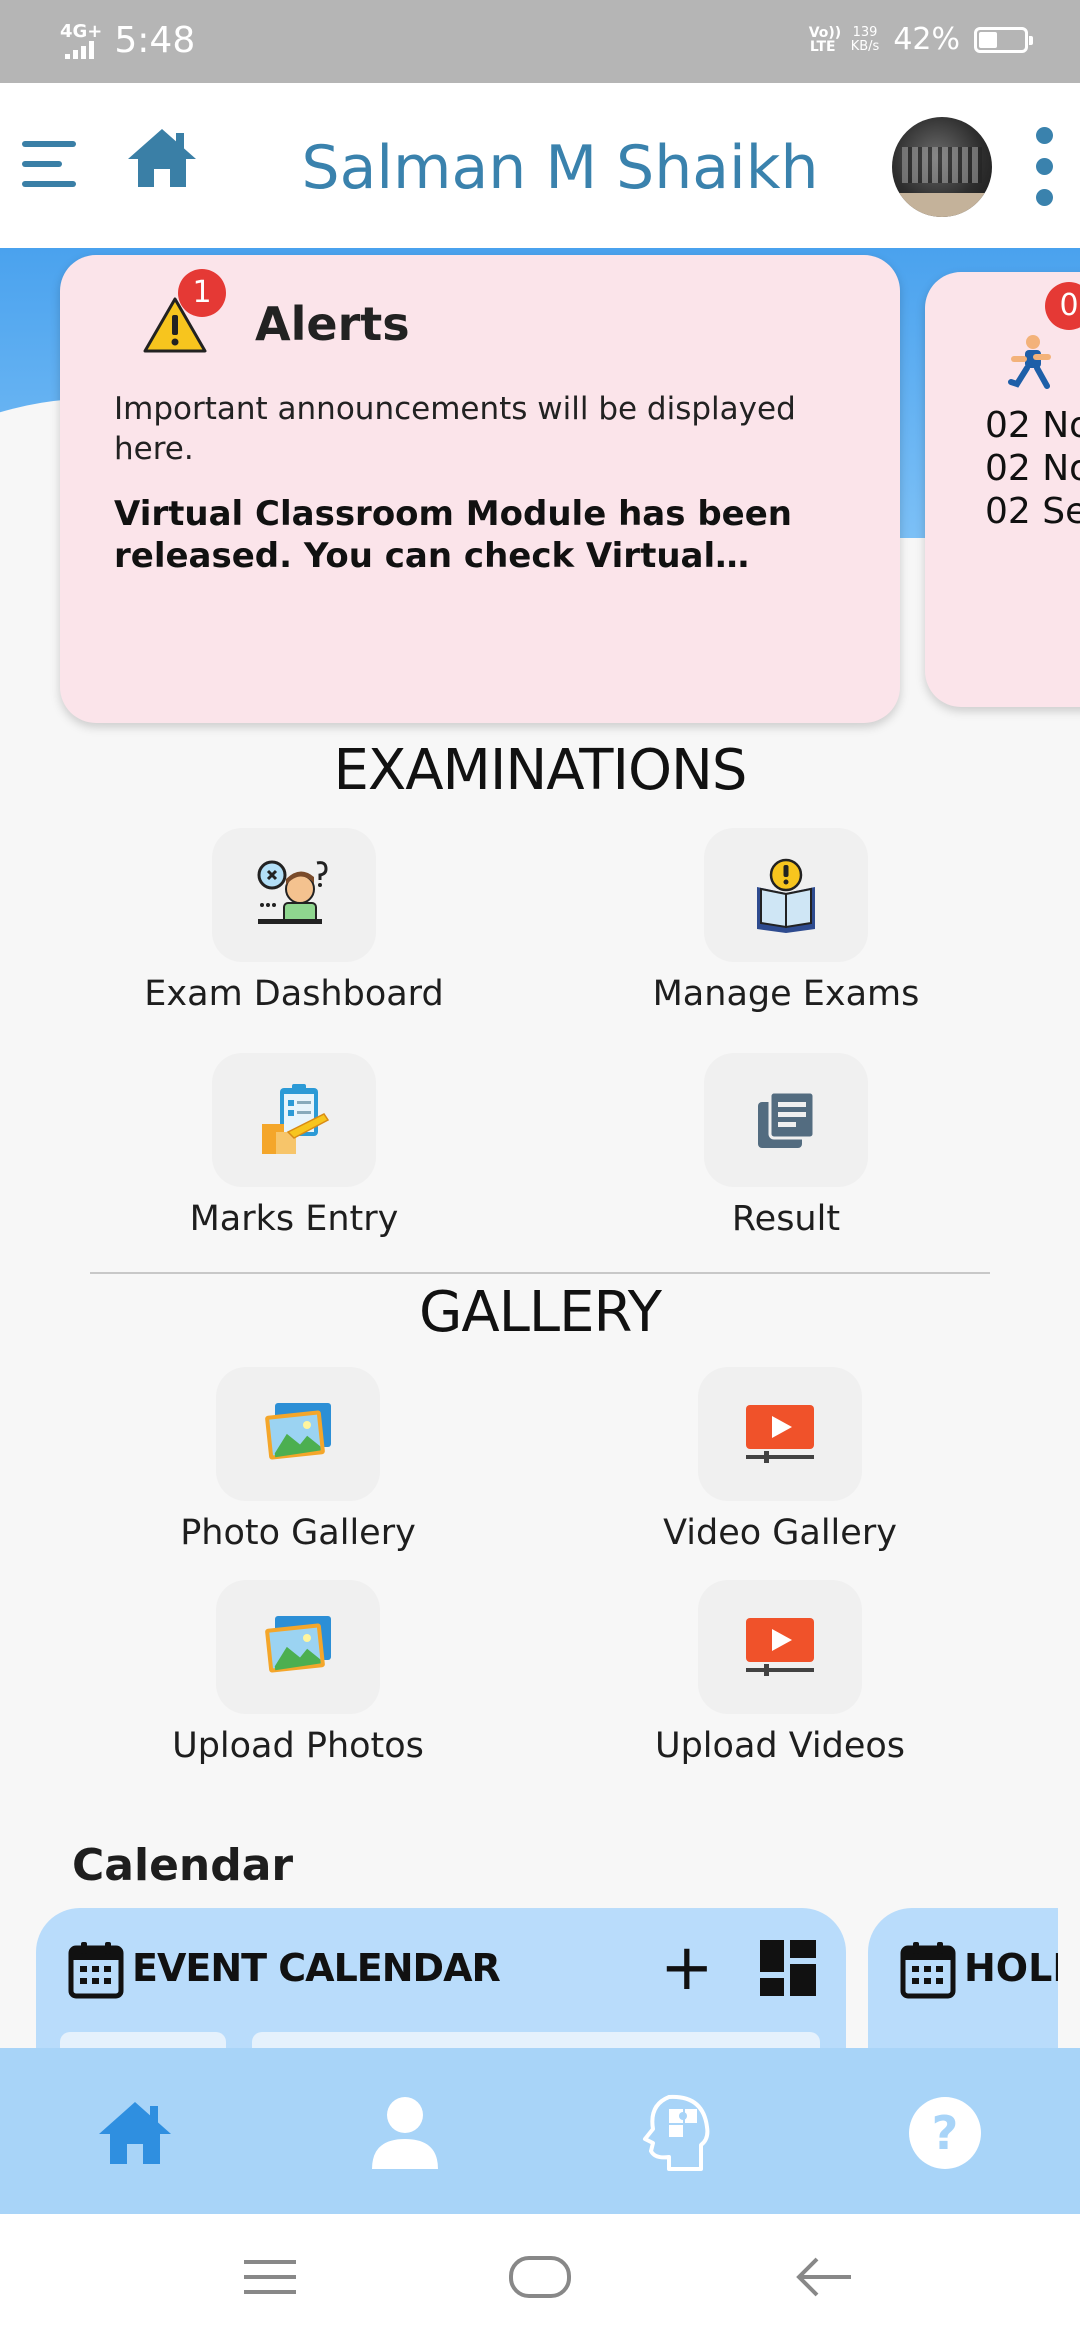  What do you see at coordinates (825, 39) in the screenshot?
I see `volte-icon: Vo)) LTE` at bounding box center [825, 39].